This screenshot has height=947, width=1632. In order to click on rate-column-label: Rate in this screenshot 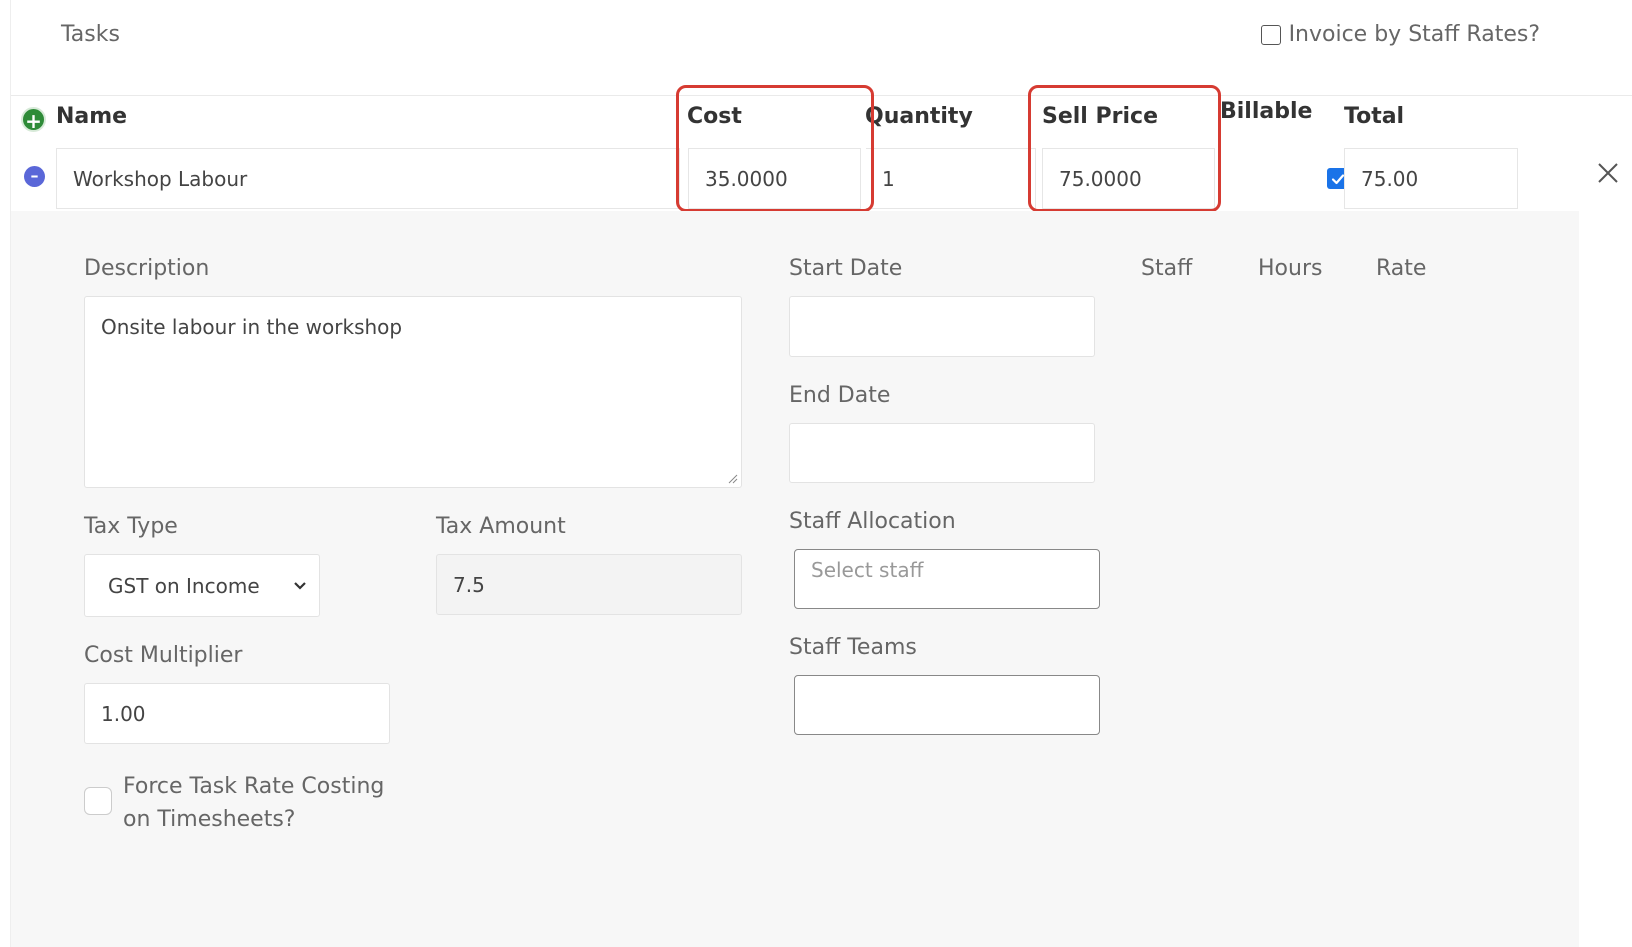, I will do `click(1401, 268)`.